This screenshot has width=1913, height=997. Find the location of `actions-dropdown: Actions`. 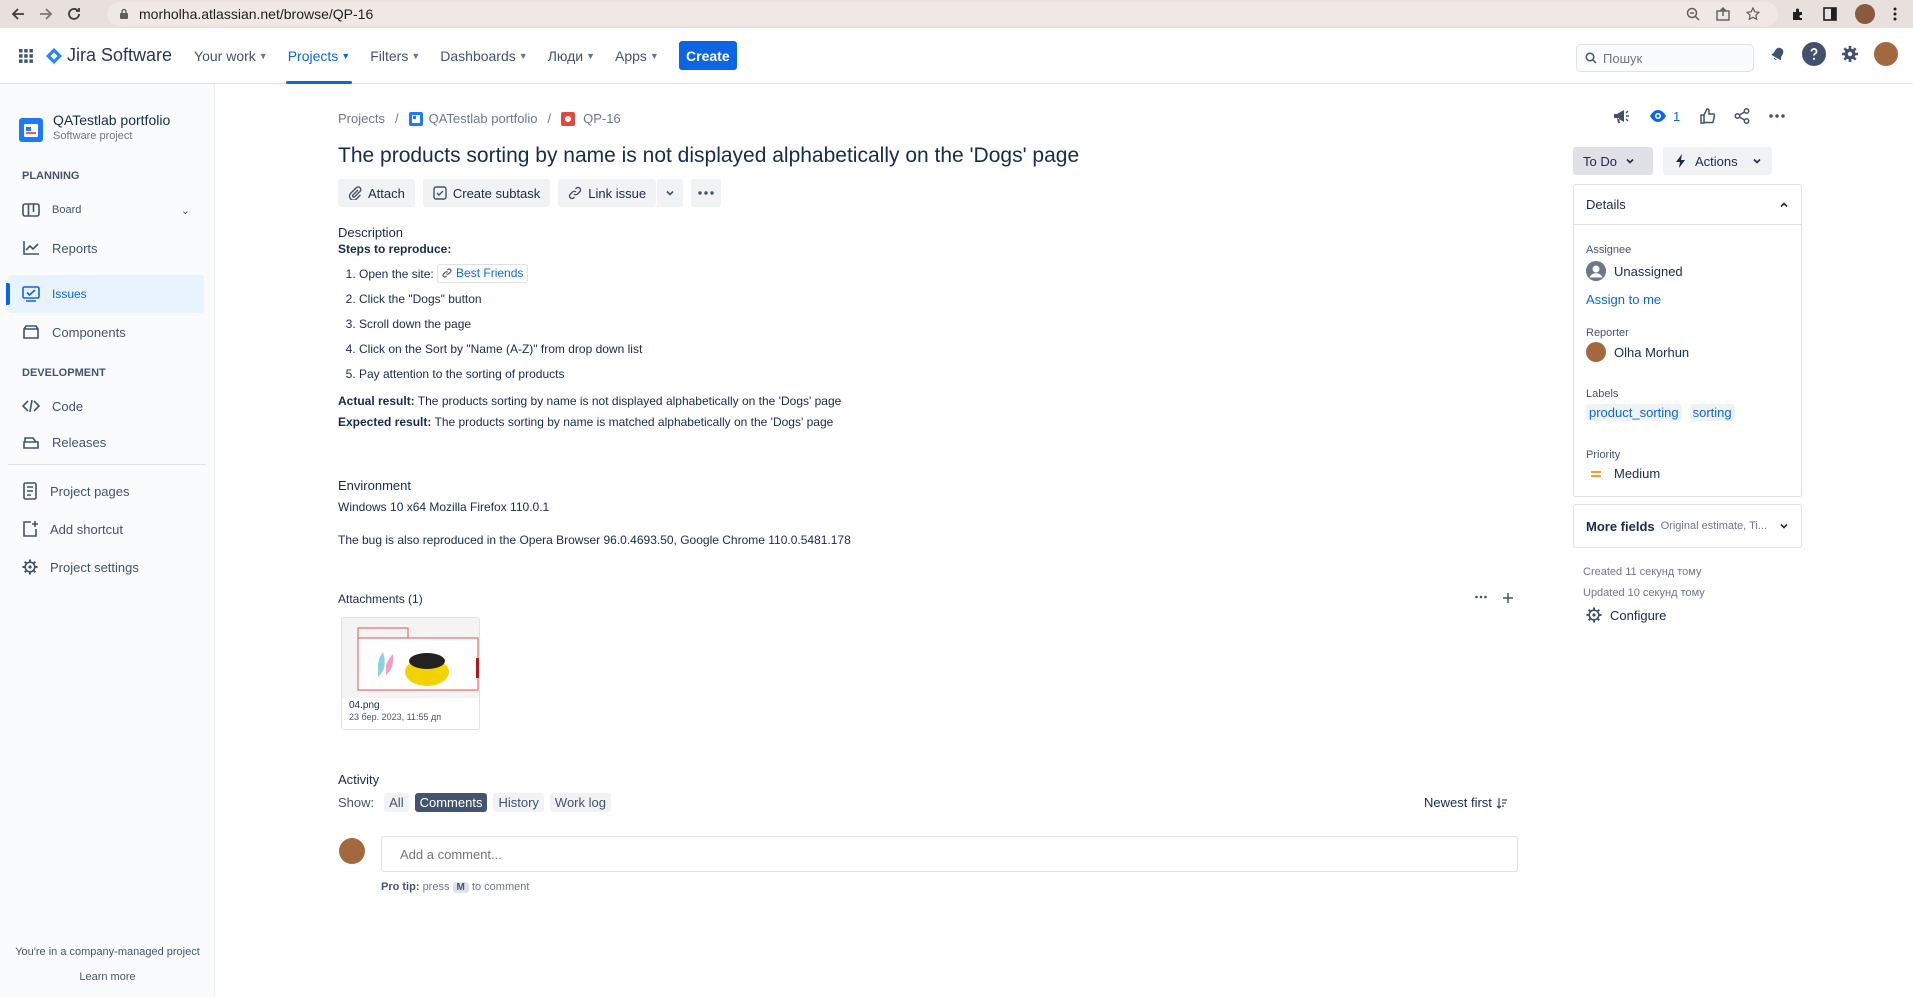

actions-dropdown: Actions is located at coordinates (1717, 161).